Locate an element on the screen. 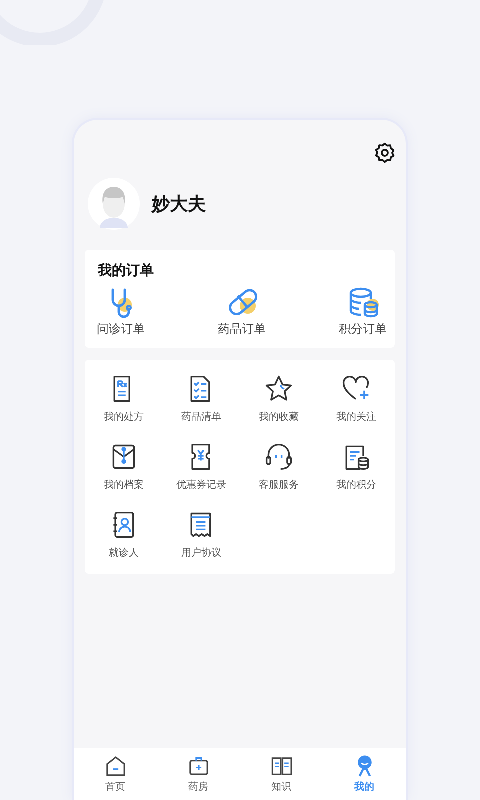 Image resolution: width=480 pixels, height=800 pixels. pill-icon is located at coordinates (242, 302).